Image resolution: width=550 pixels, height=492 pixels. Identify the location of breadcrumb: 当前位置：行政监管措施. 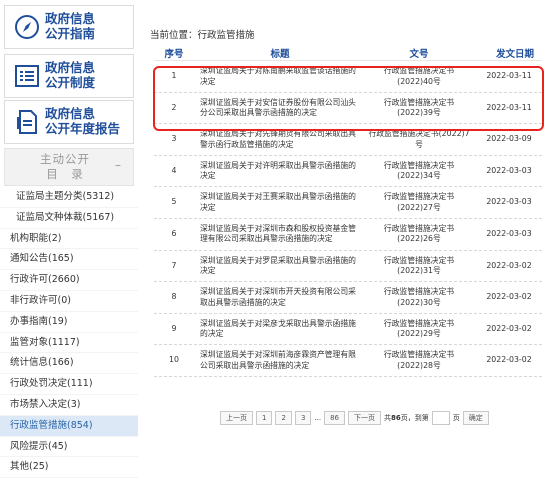
(202, 35).